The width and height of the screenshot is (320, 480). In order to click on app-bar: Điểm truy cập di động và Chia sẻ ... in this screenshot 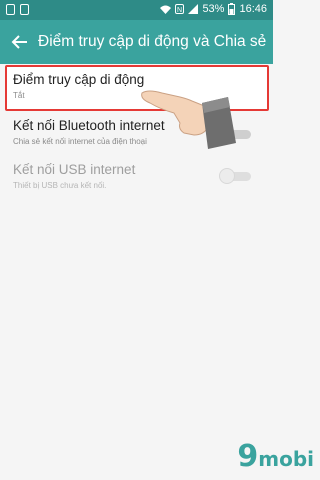, I will do `click(136, 42)`.